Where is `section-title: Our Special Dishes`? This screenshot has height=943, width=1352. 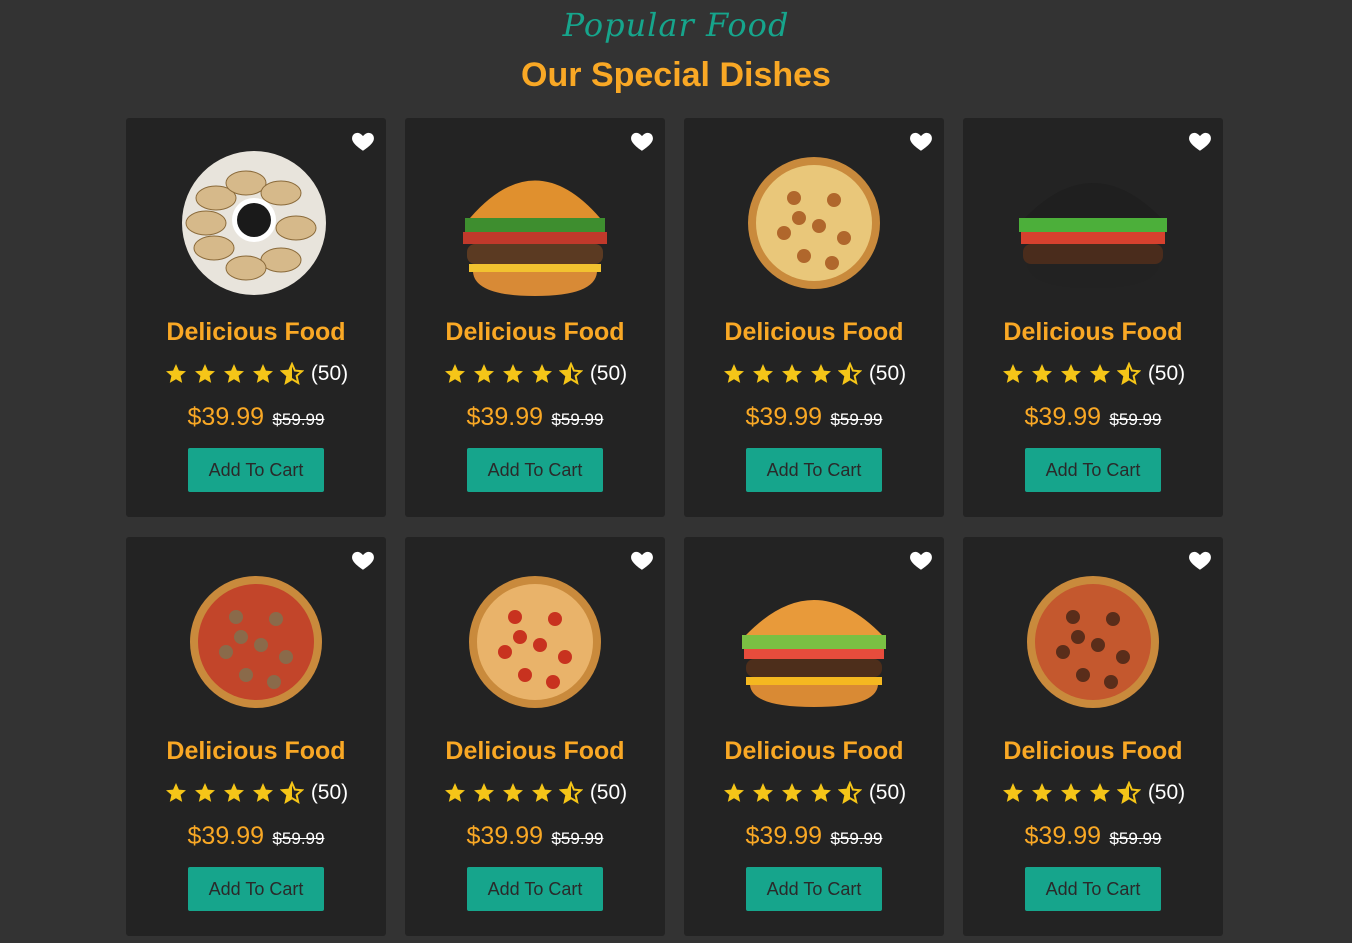
section-title: Our Special Dishes is located at coordinates (676, 75).